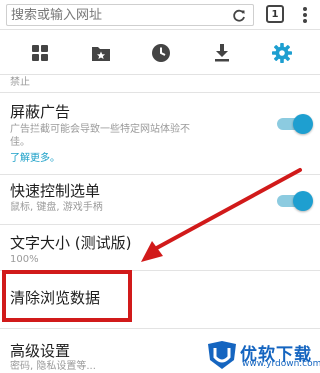 This screenshot has height=373, width=320. Describe the element at coordinates (222, 53) in the screenshot. I see `download-icon` at that location.